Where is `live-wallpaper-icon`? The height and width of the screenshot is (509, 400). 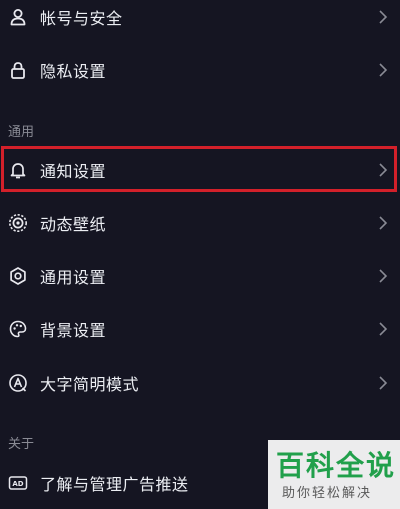
live-wallpaper-icon is located at coordinates (18, 222).